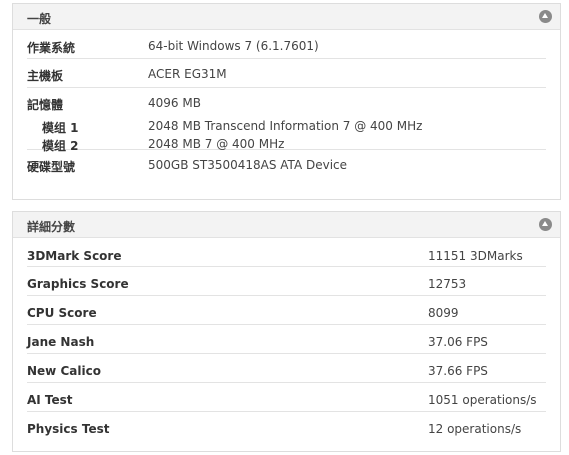 This screenshot has width=569, height=455. Describe the element at coordinates (475, 256) in the screenshot. I see `score-value: 11151 3DMarks` at that location.